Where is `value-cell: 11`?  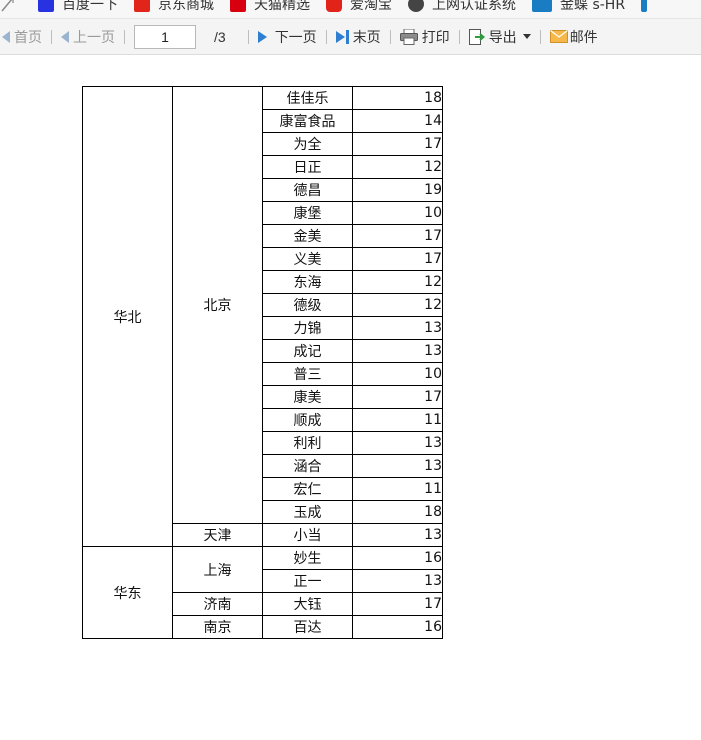 value-cell: 11 is located at coordinates (397, 489).